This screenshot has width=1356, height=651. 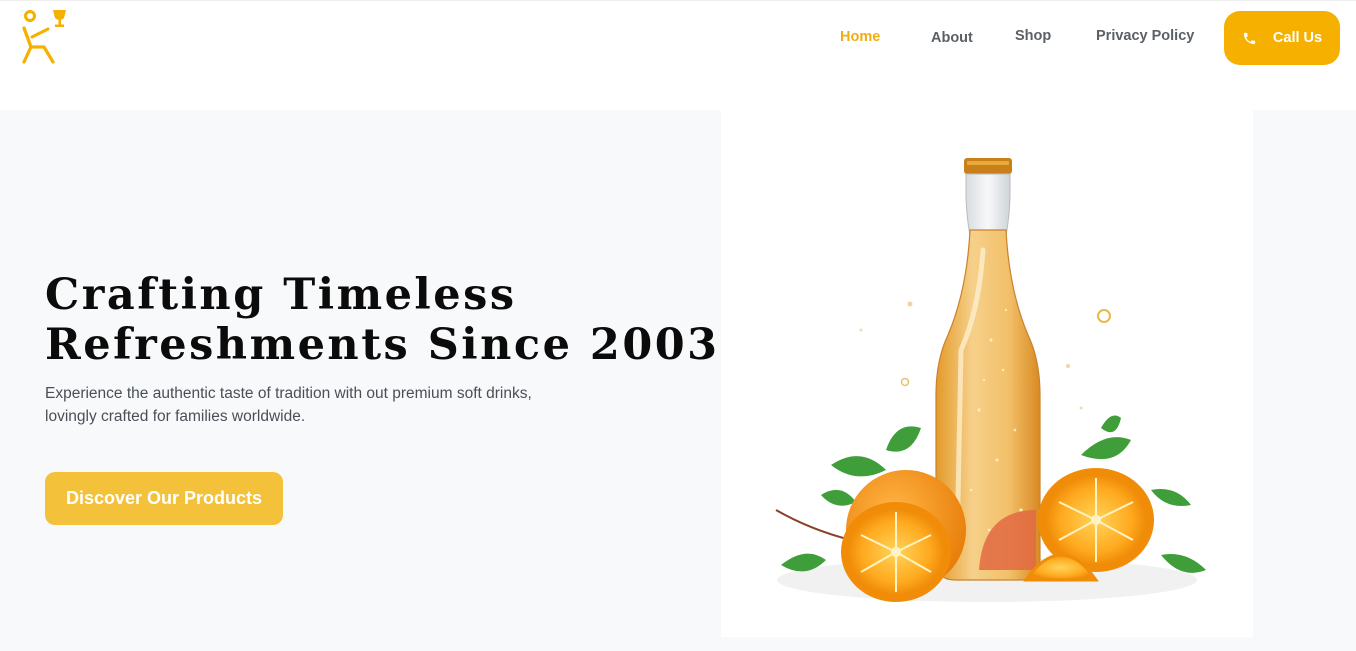 What do you see at coordinates (45, 37) in the screenshot?
I see `logo-icon` at bounding box center [45, 37].